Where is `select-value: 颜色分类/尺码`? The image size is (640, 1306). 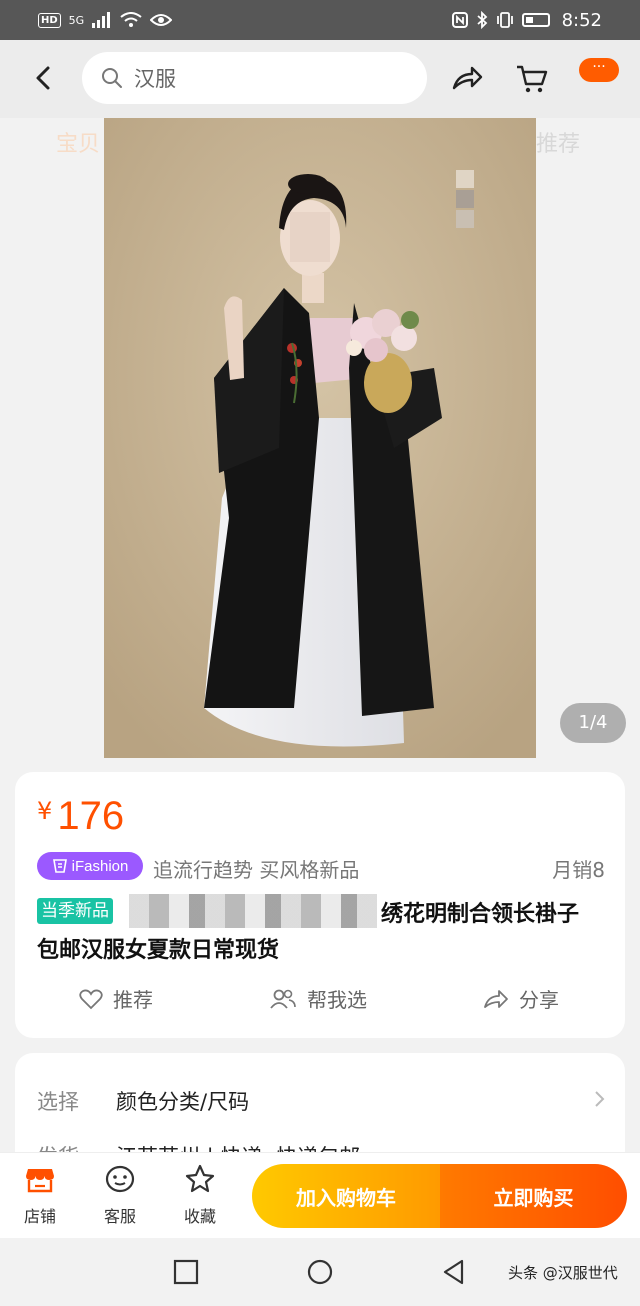 select-value: 颜色分类/尺码 is located at coordinates (182, 1101).